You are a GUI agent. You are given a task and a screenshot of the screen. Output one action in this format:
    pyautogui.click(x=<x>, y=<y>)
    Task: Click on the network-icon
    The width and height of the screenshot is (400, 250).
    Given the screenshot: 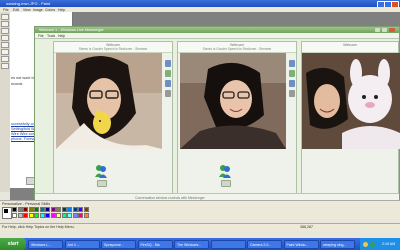 What is the action you would take?
    pyautogui.click(x=365, y=244)
    